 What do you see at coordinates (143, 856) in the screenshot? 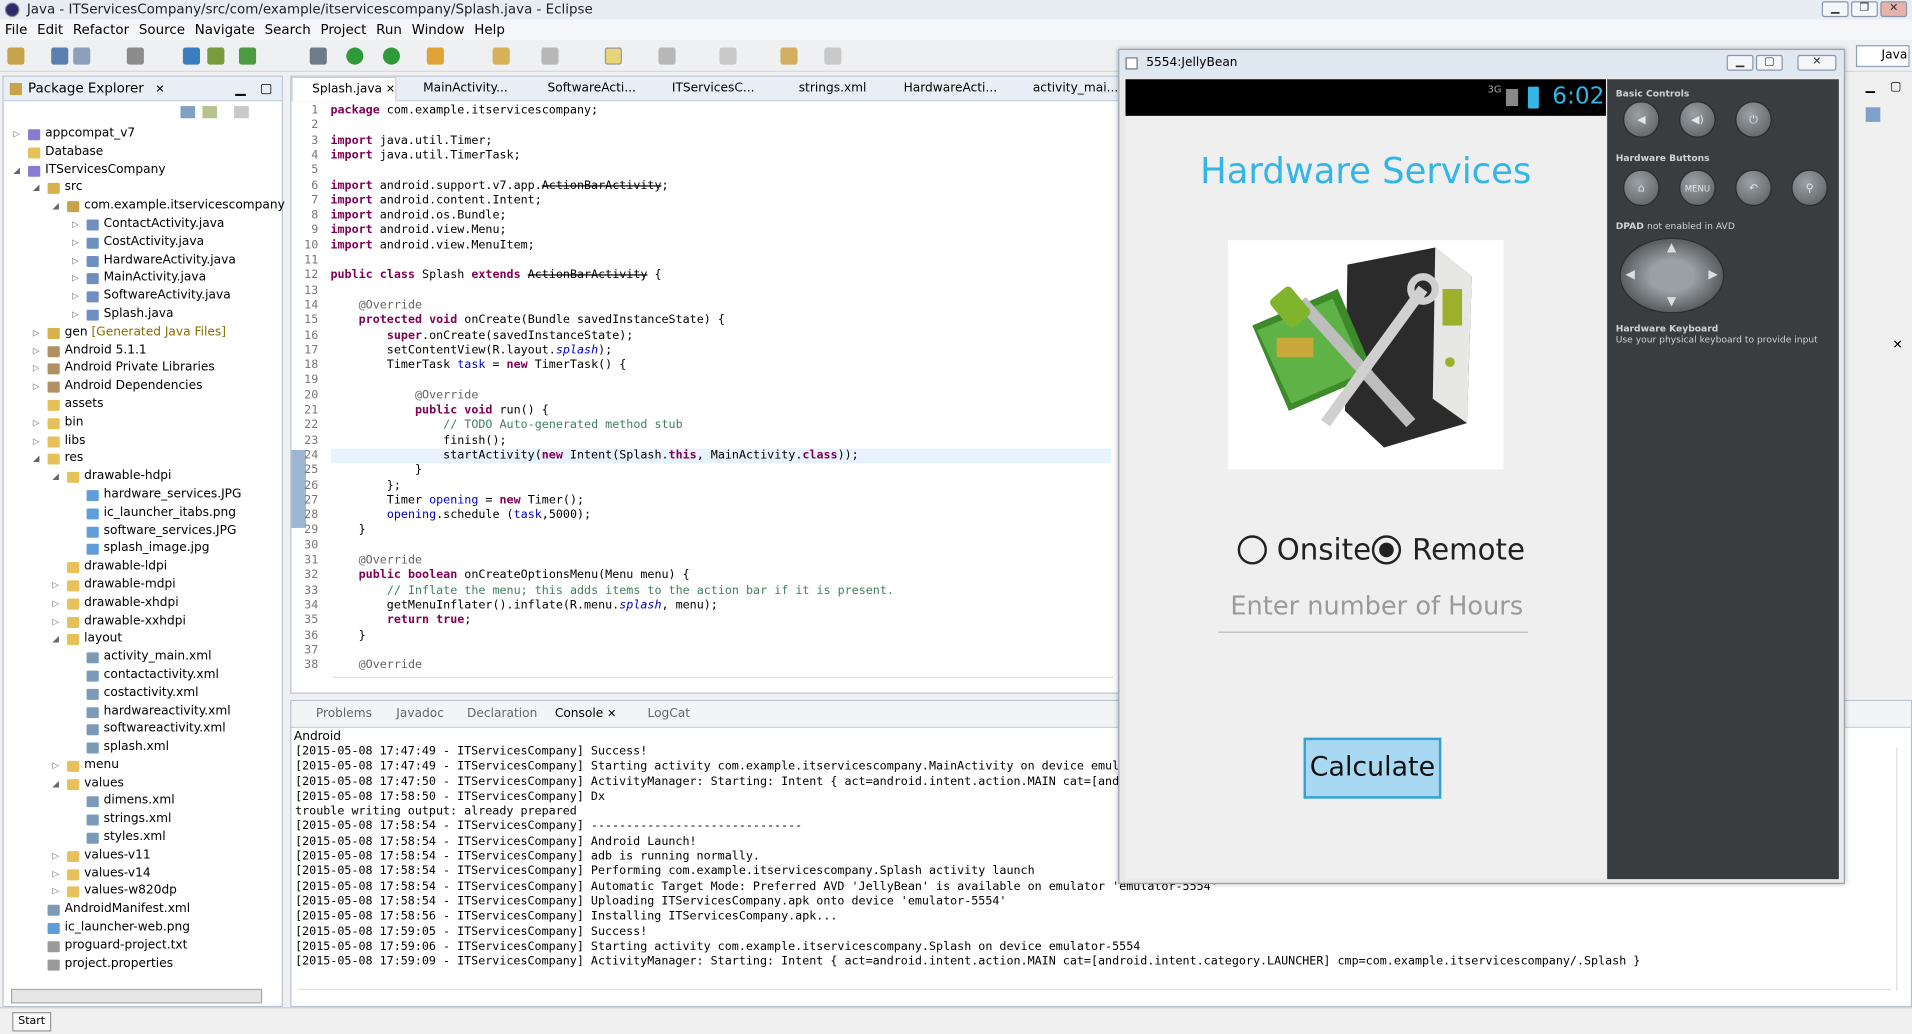
I see `tree-item: ▷ values-v11` at bounding box center [143, 856].